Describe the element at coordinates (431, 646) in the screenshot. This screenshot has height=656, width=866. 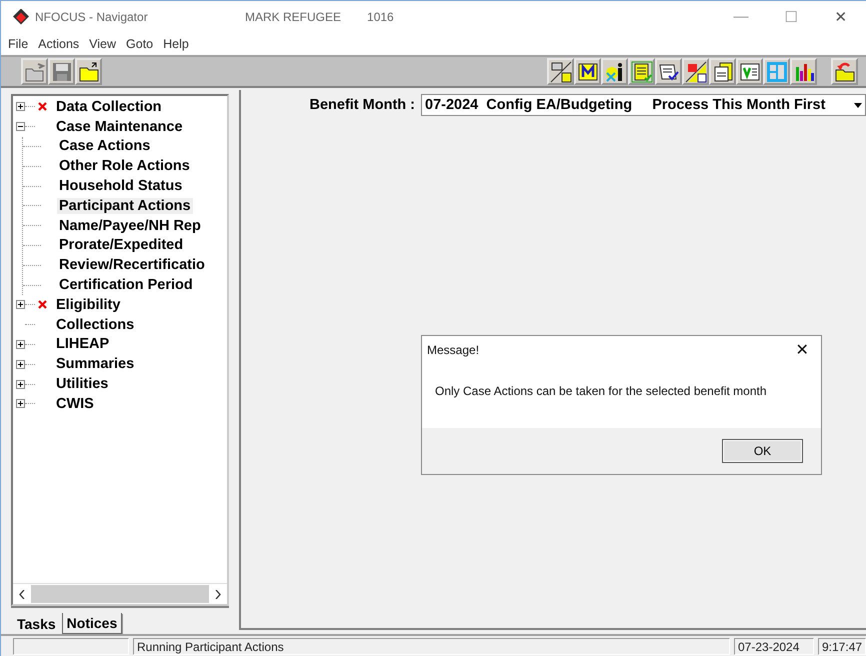
I see `status-message: Running Participant Actions` at that location.